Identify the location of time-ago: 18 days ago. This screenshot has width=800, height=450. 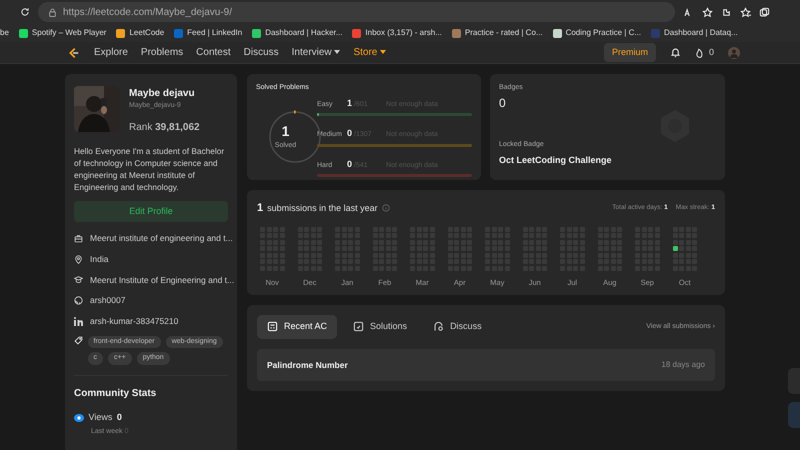
(683, 364).